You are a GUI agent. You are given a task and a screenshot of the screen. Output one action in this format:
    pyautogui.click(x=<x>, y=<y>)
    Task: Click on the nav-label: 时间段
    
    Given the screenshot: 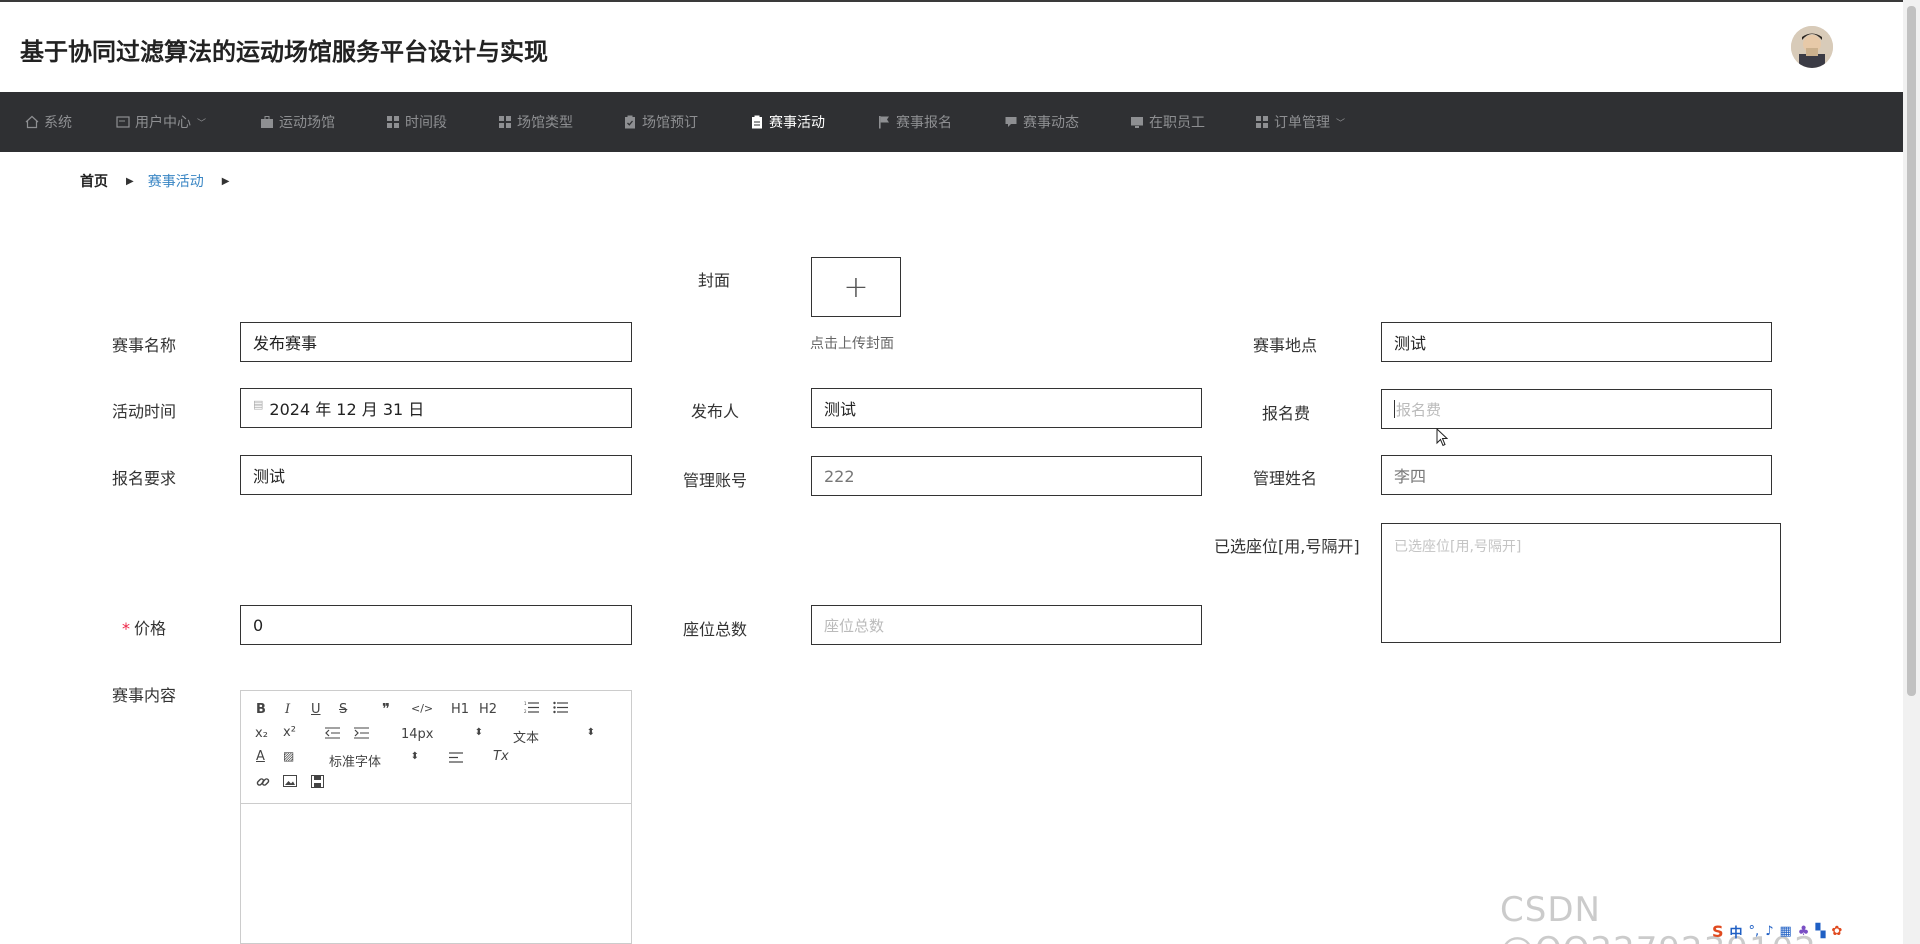 What is the action you would take?
    pyautogui.click(x=426, y=123)
    